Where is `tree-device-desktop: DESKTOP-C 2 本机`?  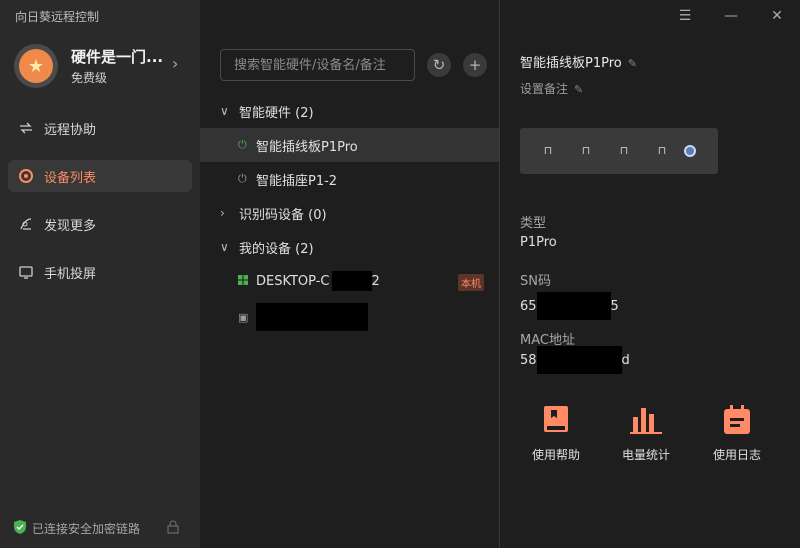
tree-device-desktop: DESKTOP-C 2 本机 is located at coordinates (349, 281).